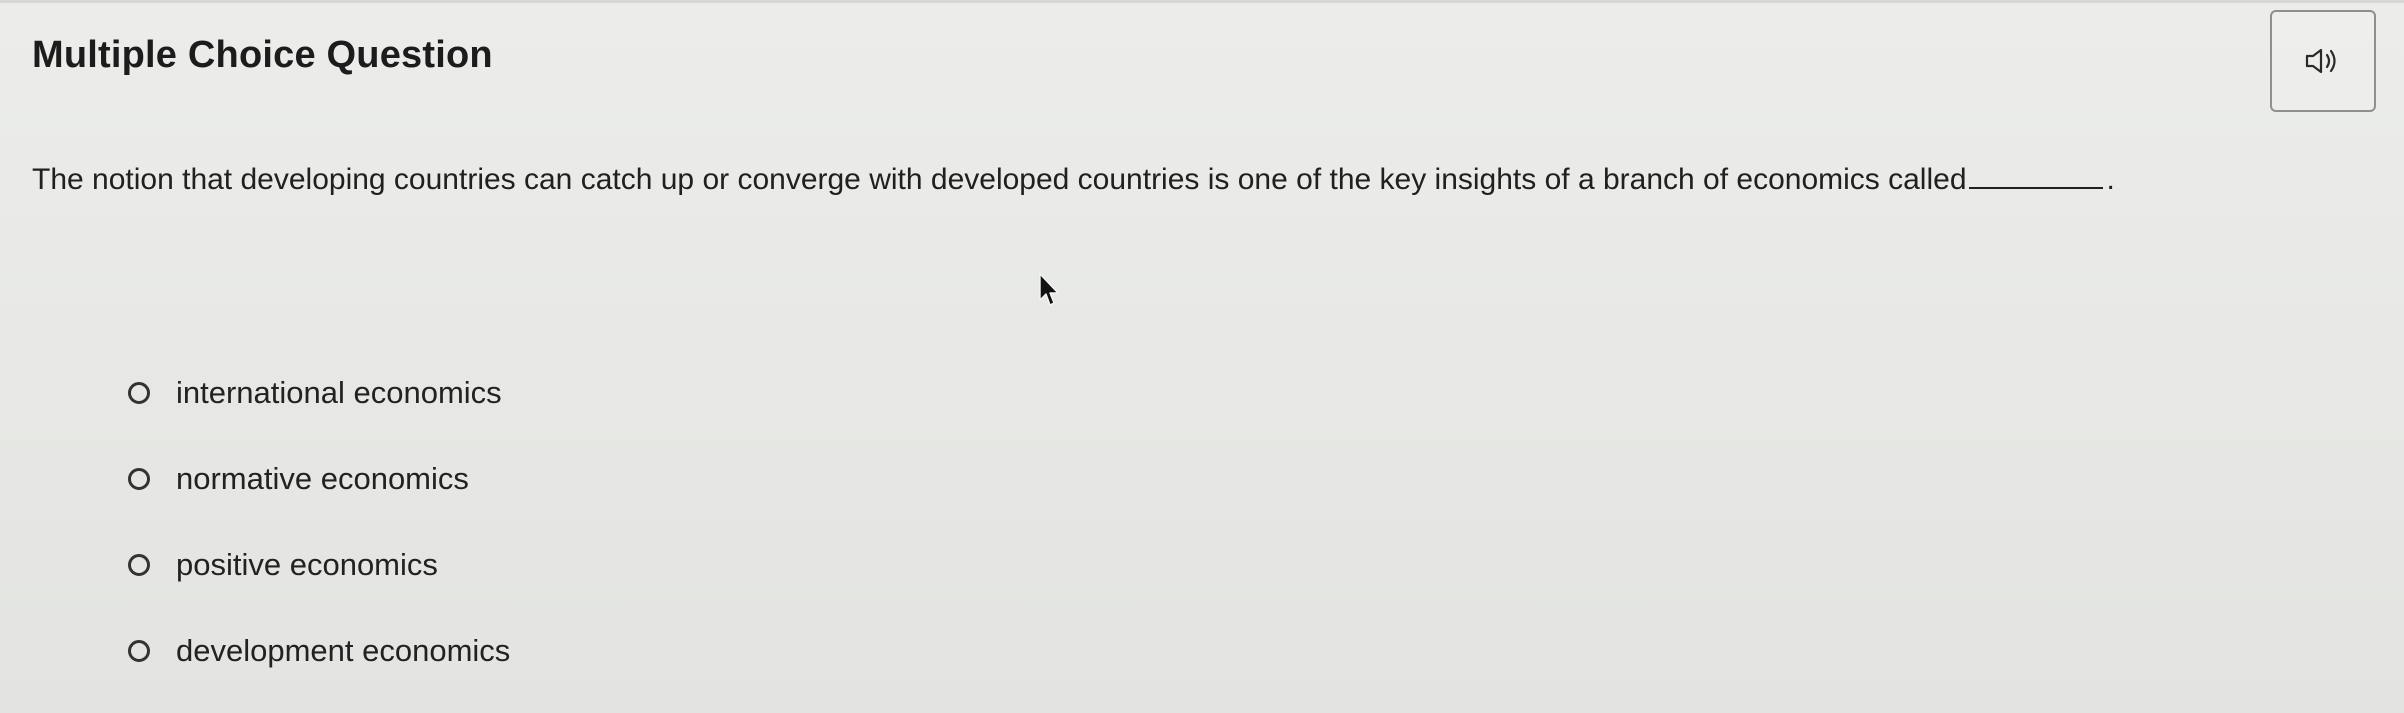 This screenshot has height=713, width=2404. I want to click on choice-label: positive economics, so click(307, 564).